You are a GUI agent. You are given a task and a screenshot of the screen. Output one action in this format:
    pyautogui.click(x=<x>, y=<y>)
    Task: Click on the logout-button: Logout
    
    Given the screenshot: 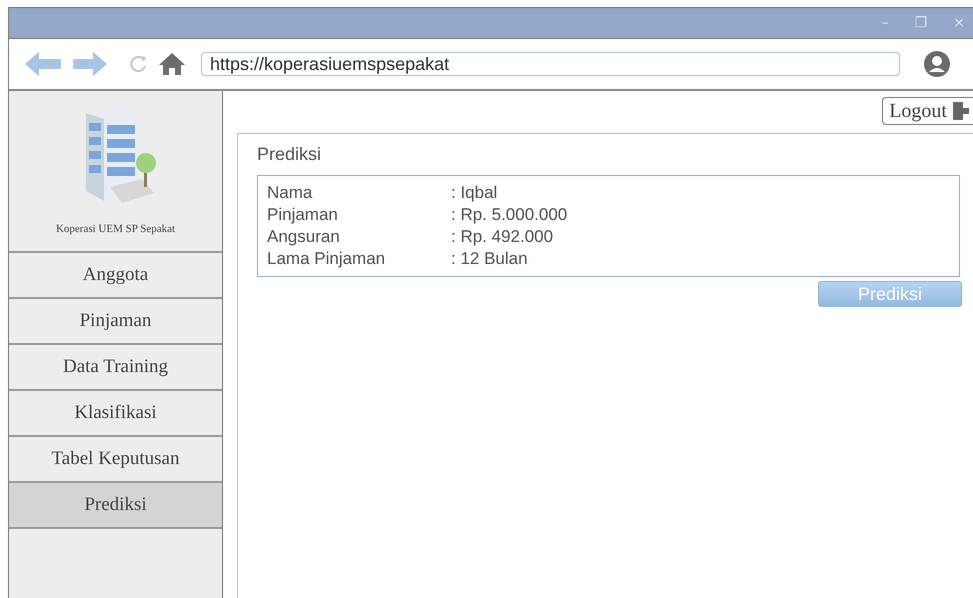 What is the action you would take?
    pyautogui.click(x=927, y=111)
    